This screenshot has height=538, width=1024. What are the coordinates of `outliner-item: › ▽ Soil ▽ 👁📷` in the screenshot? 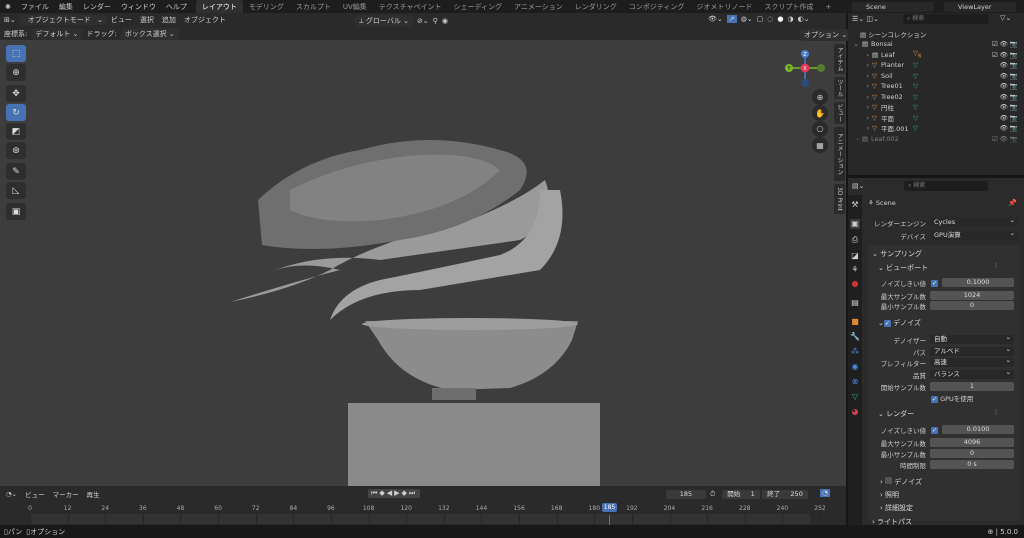 It's located at (936, 76).